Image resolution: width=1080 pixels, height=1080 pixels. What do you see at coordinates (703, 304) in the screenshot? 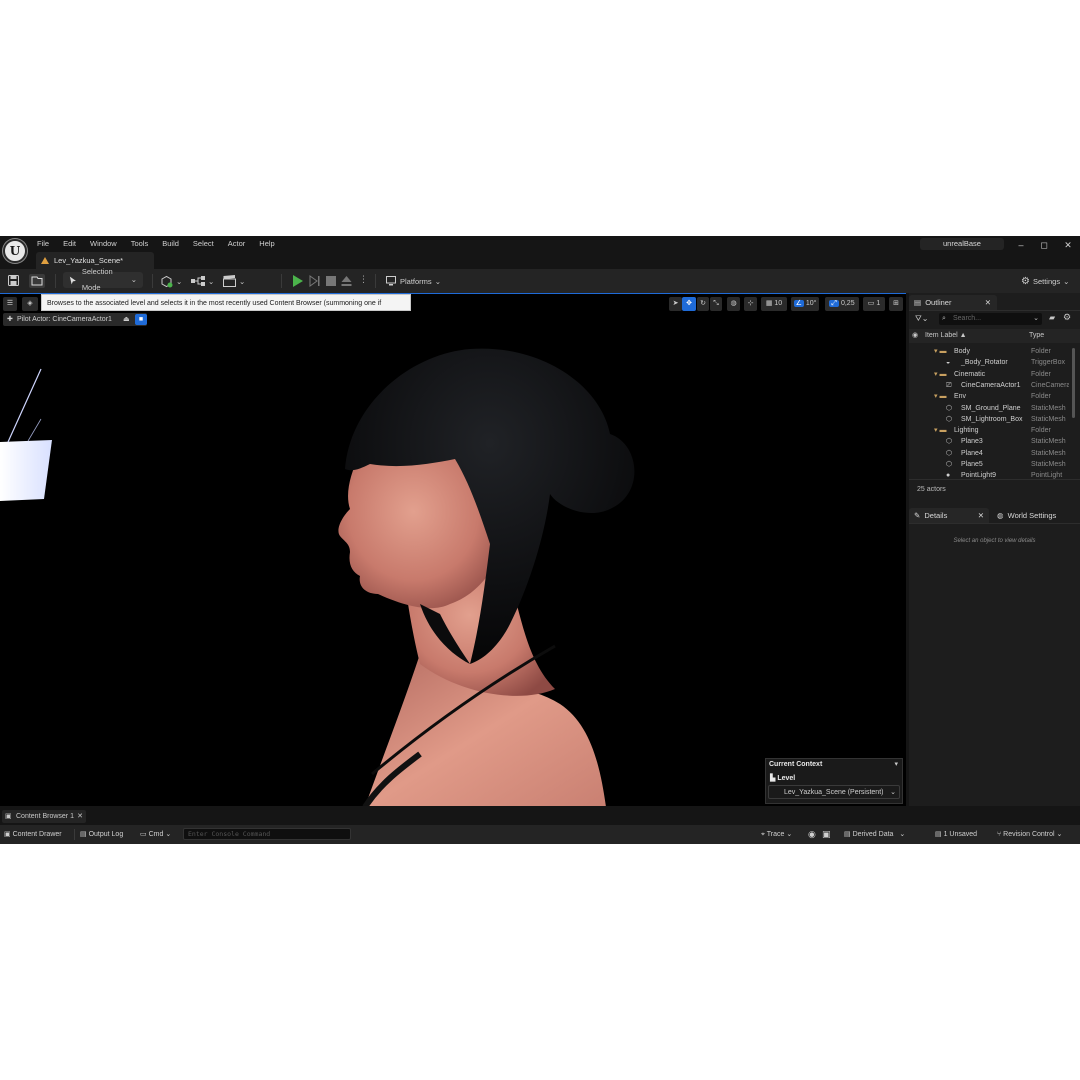
I see `rotate-tool-icon: ↻` at bounding box center [703, 304].